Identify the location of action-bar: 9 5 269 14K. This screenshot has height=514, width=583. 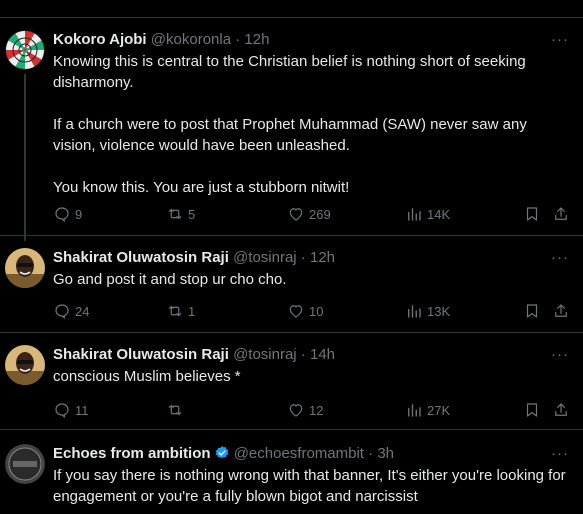
(313, 214).